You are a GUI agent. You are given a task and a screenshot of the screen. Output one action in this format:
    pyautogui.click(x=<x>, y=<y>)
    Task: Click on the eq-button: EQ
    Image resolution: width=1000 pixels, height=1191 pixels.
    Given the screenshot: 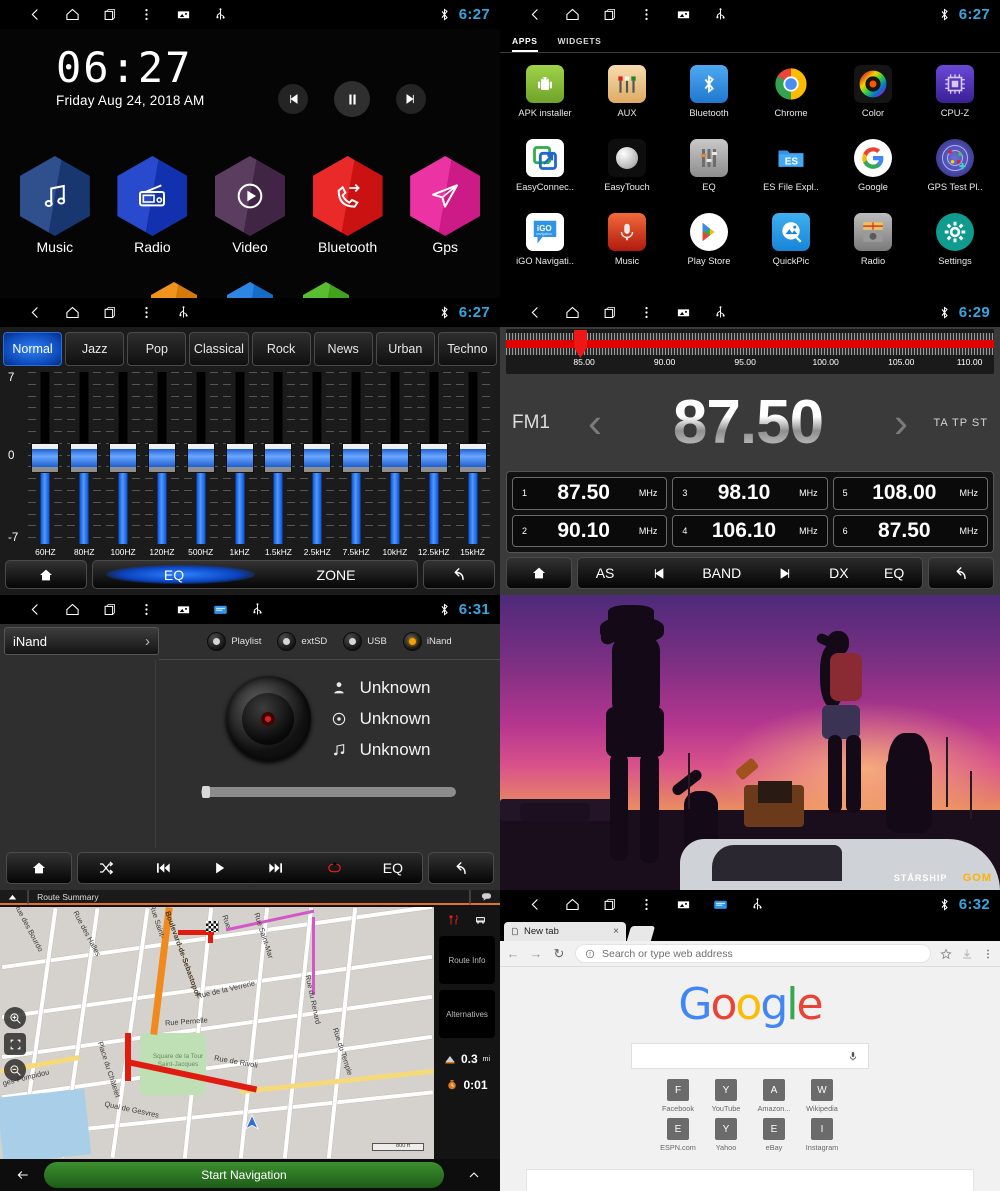 What is the action you would take?
    pyautogui.click(x=894, y=573)
    